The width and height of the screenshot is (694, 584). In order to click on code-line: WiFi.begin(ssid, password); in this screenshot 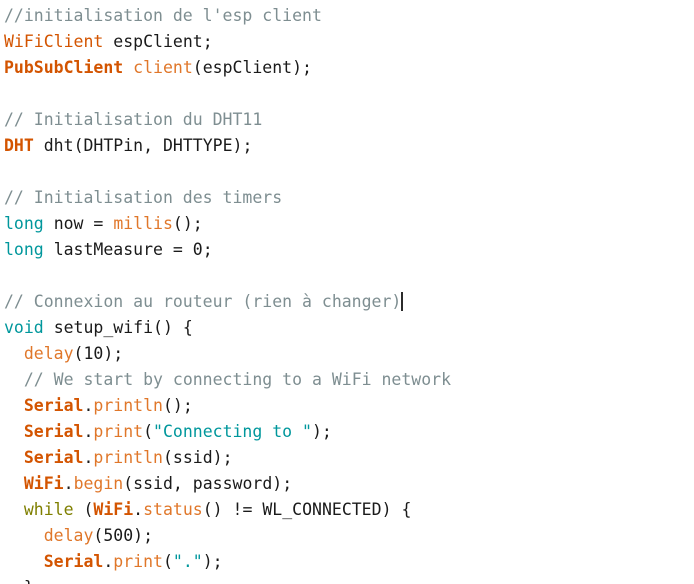, I will do `click(347, 484)`.